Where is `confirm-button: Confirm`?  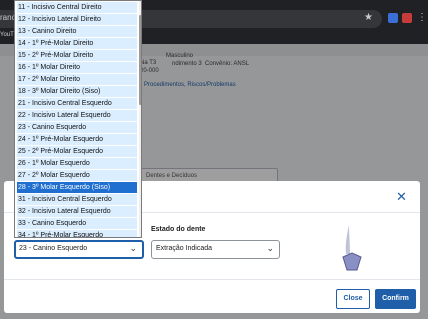
confirm-button: Confirm is located at coordinates (395, 299).